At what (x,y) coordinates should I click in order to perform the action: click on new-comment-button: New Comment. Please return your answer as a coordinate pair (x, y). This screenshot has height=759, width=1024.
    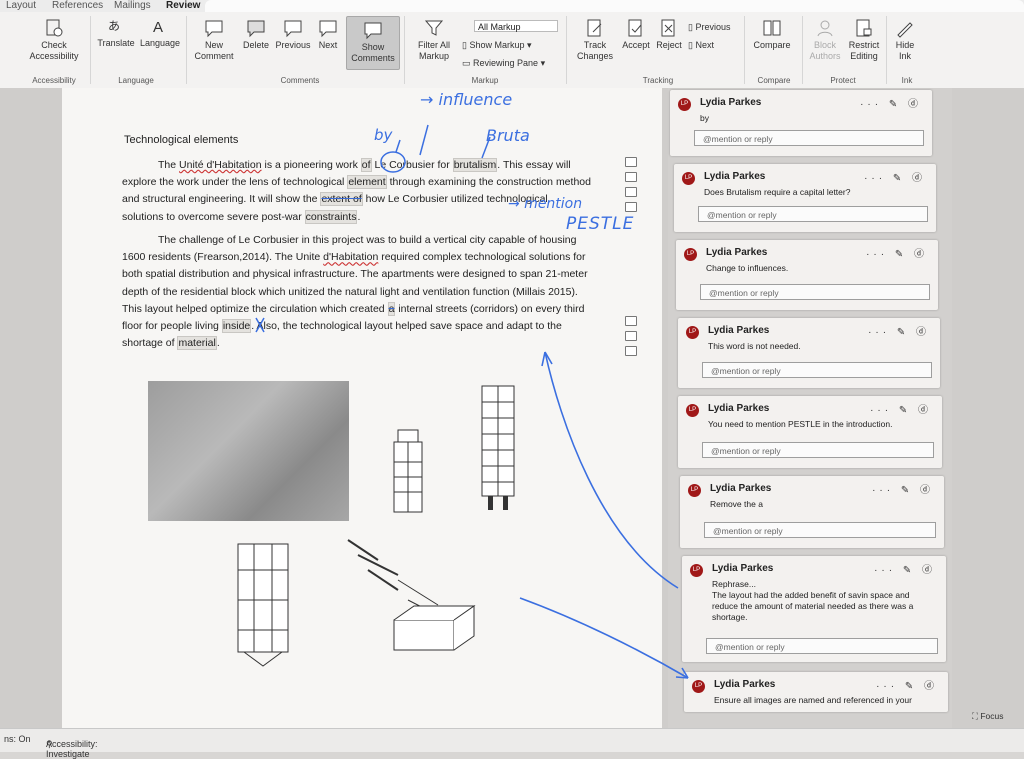
    Looking at the image, I should click on (214, 40).